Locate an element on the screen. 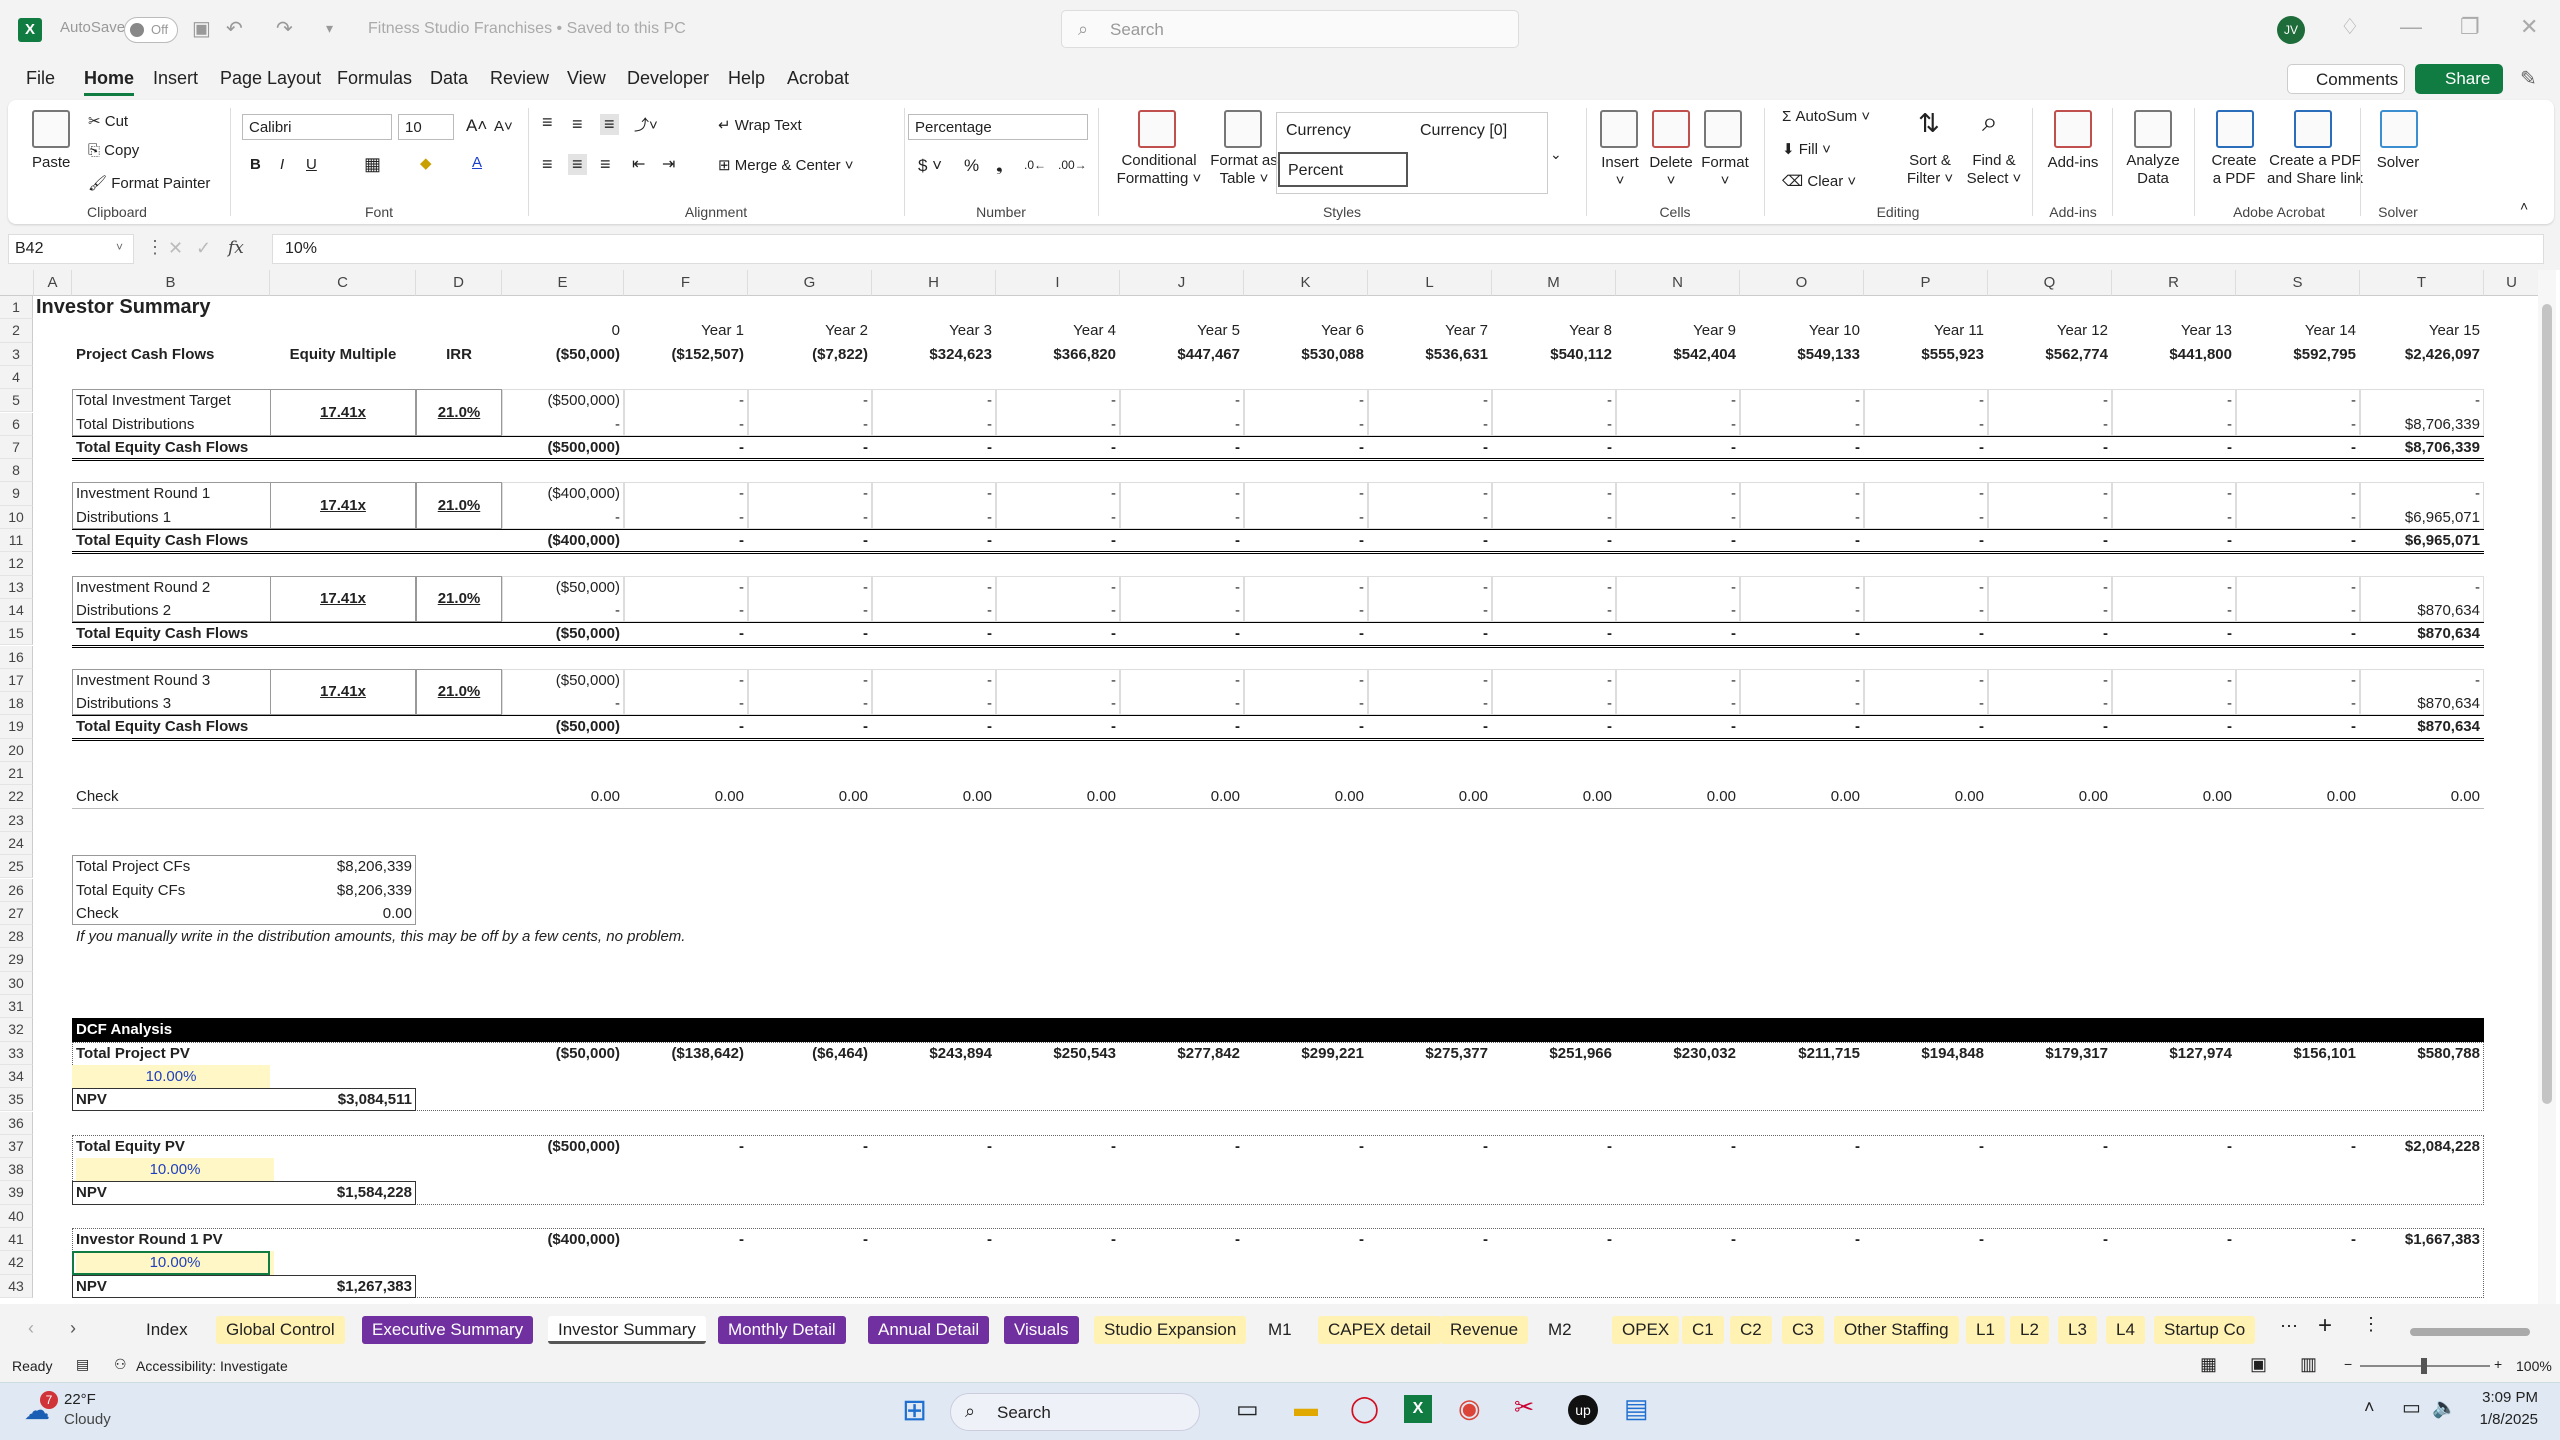 This screenshot has height=1440, width=2560. row-header: 20 is located at coordinates (16, 750).